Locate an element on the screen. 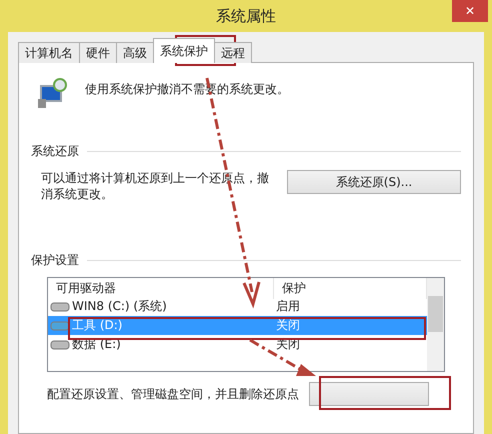 The width and height of the screenshot is (492, 434). annotation-arrow is located at coordinates (282, 357).